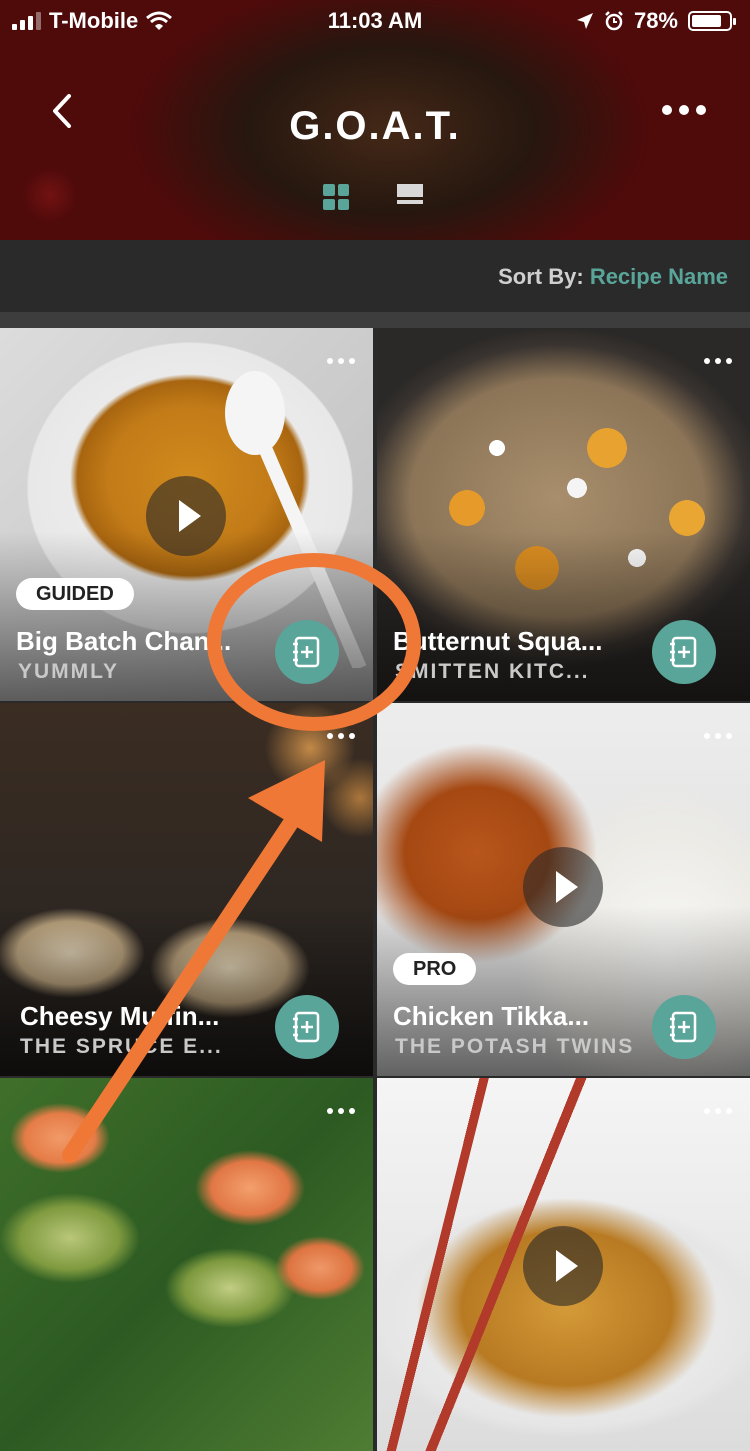 Image resolution: width=750 pixels, height=1451 pixels. Describe the element at coordinates (584, 21) in the screenshot. I see `location-icon` at that location.